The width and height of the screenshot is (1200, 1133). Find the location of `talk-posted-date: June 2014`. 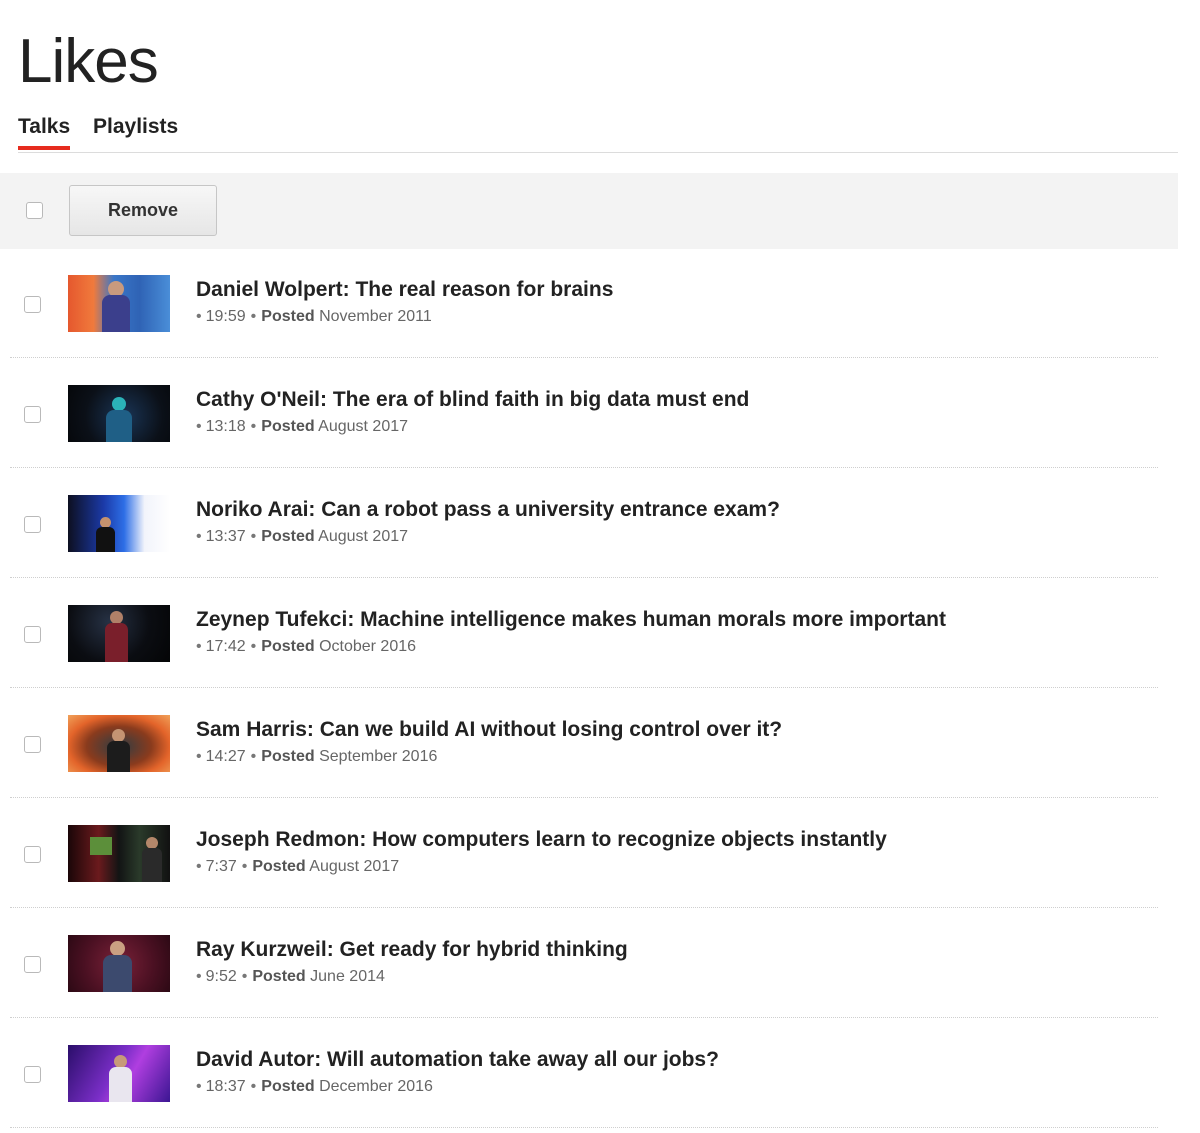

talk-posted-date: June 2014 is located at coordinates (347, 976).